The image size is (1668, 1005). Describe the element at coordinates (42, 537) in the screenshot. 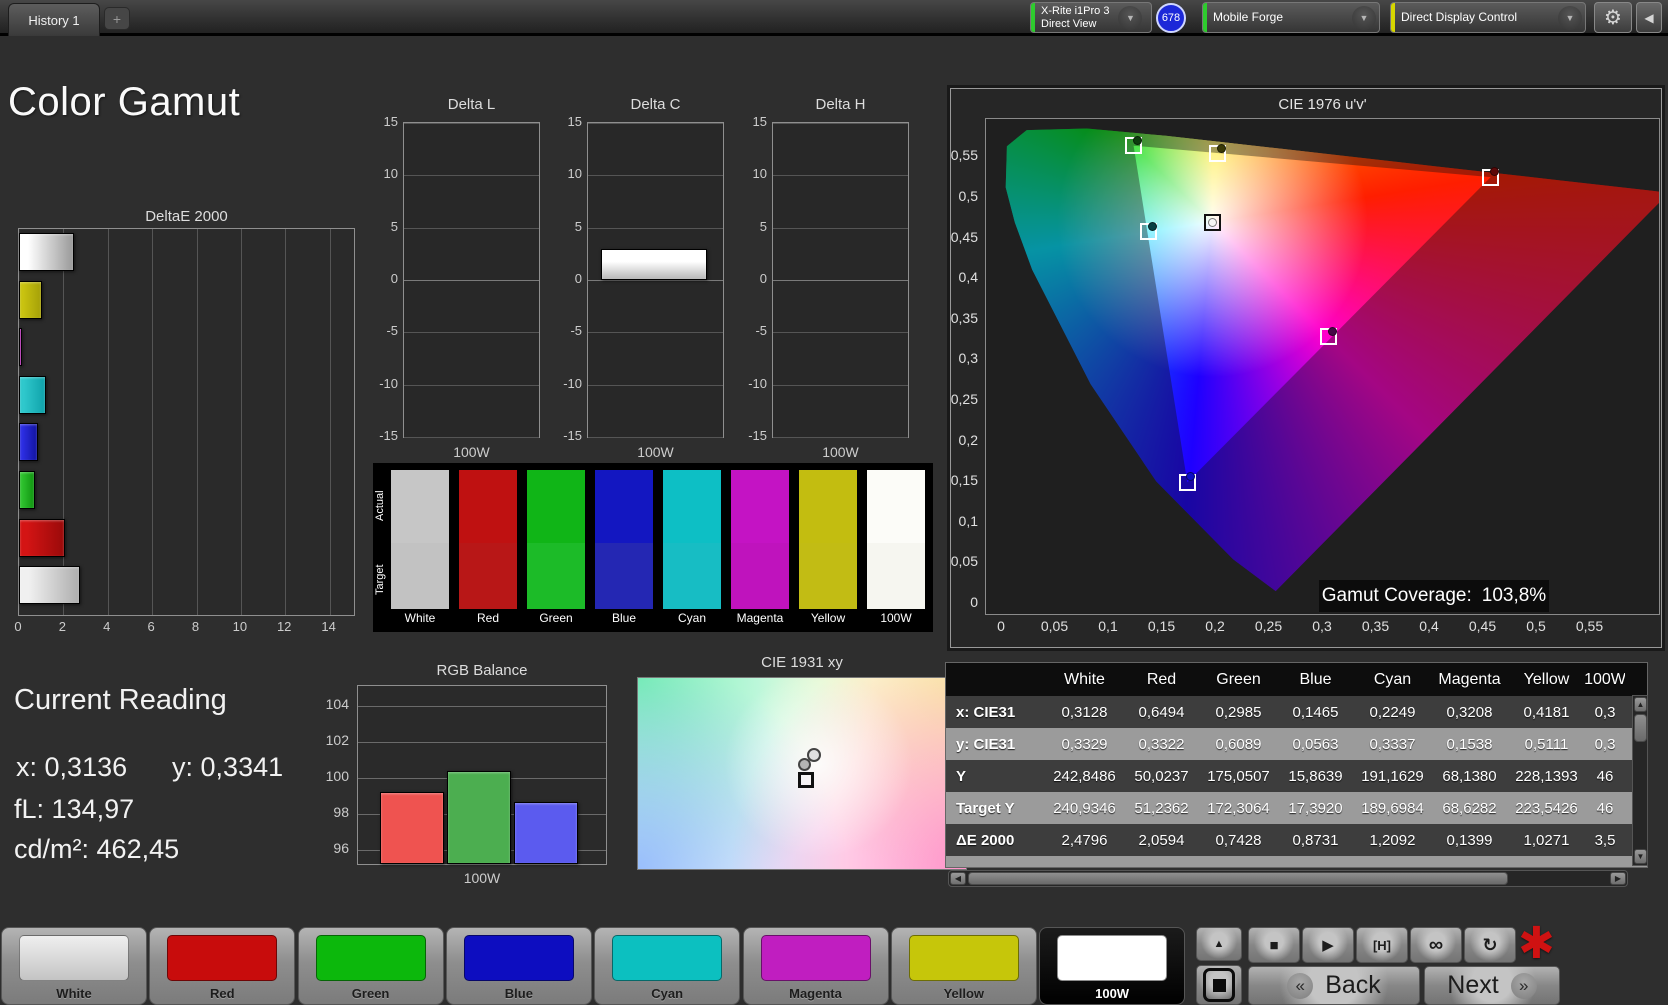

I see `deltae-bar-red` at that location.